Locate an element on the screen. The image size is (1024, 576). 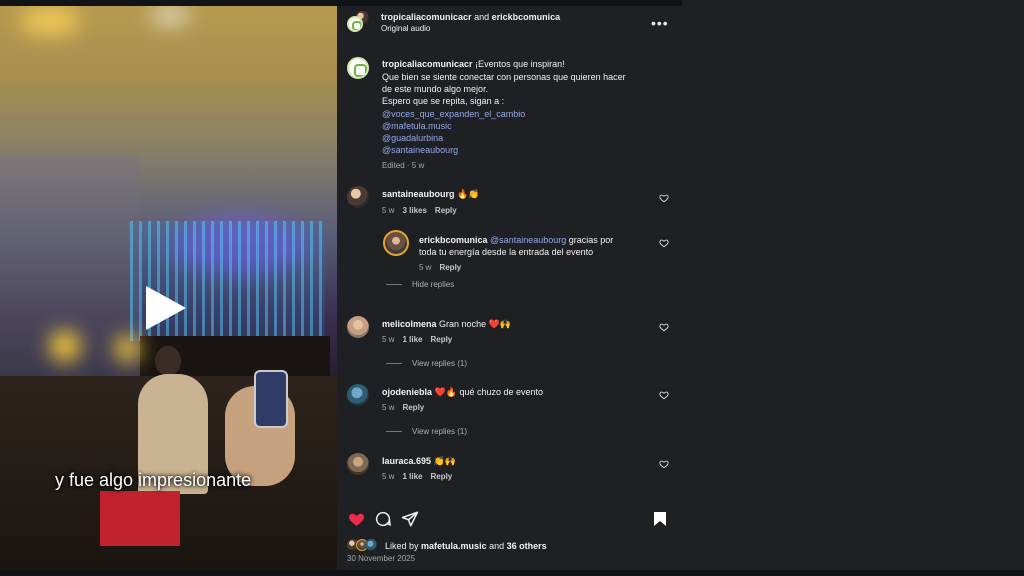
comment-likes: 3 likes is located at coordinates (414, 210).